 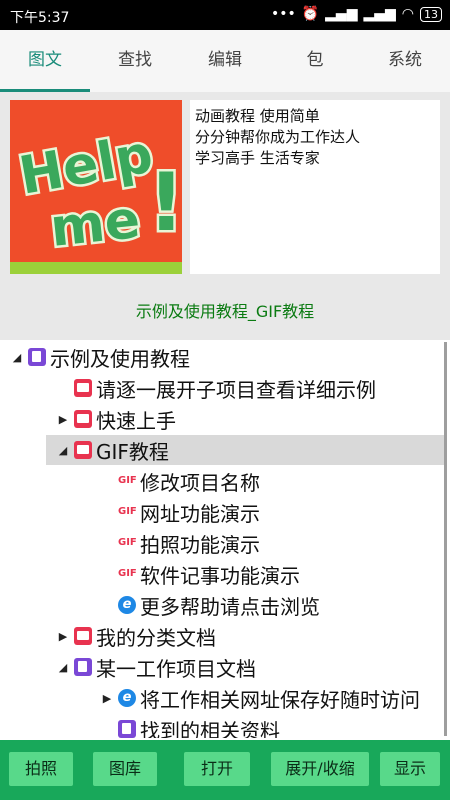 What do you see at coordinates (176, 668) in the screenshot?
I see `tree-node-label: 某一工作项目文档` at bounding box center [176, 668].